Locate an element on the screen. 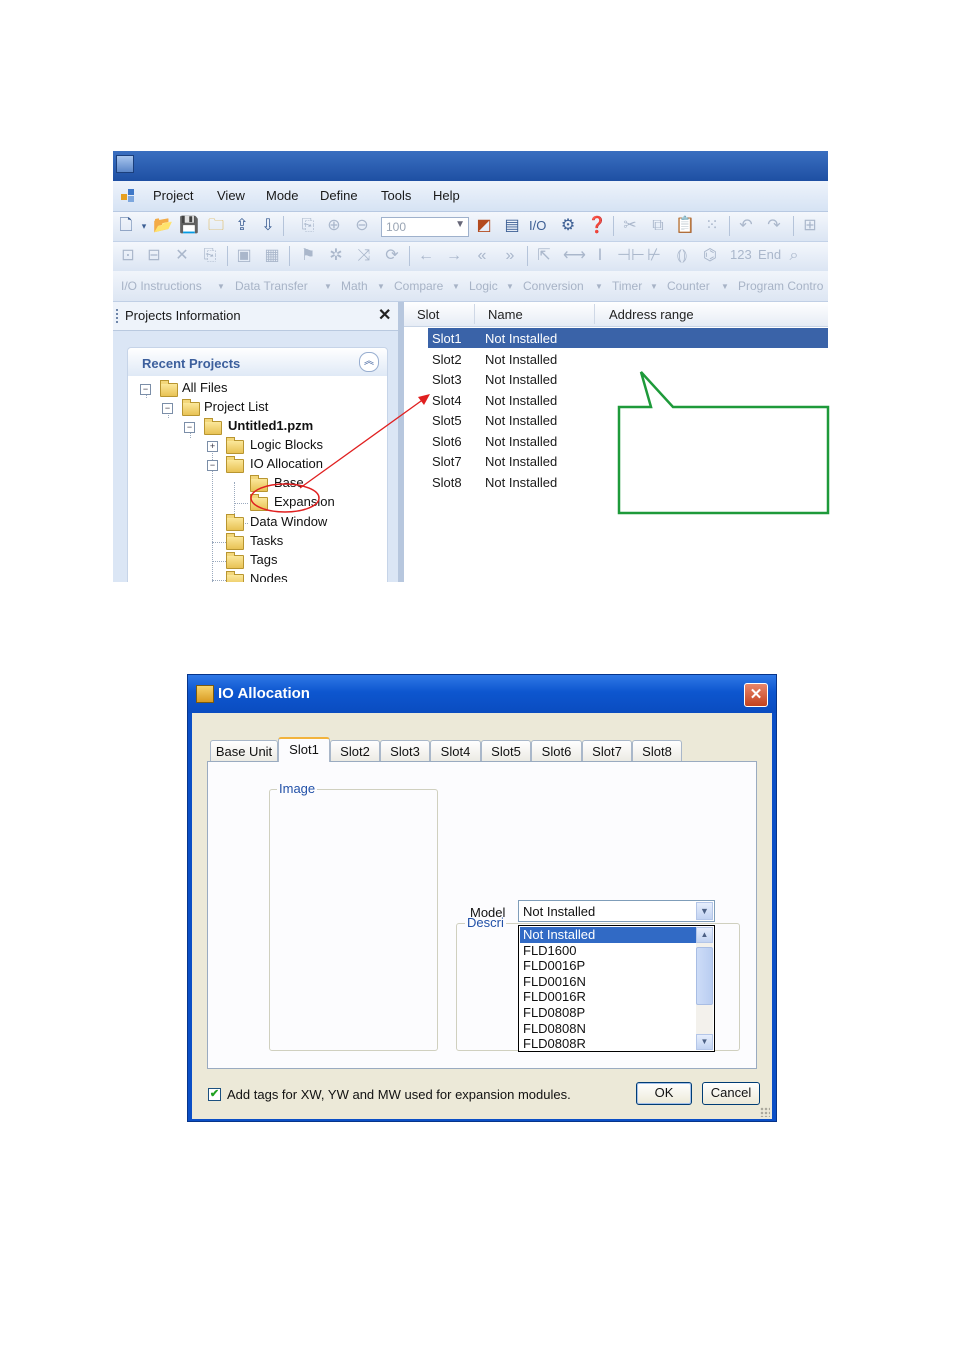  folder-icon: 🗀 is located at coordinates (216, 226).